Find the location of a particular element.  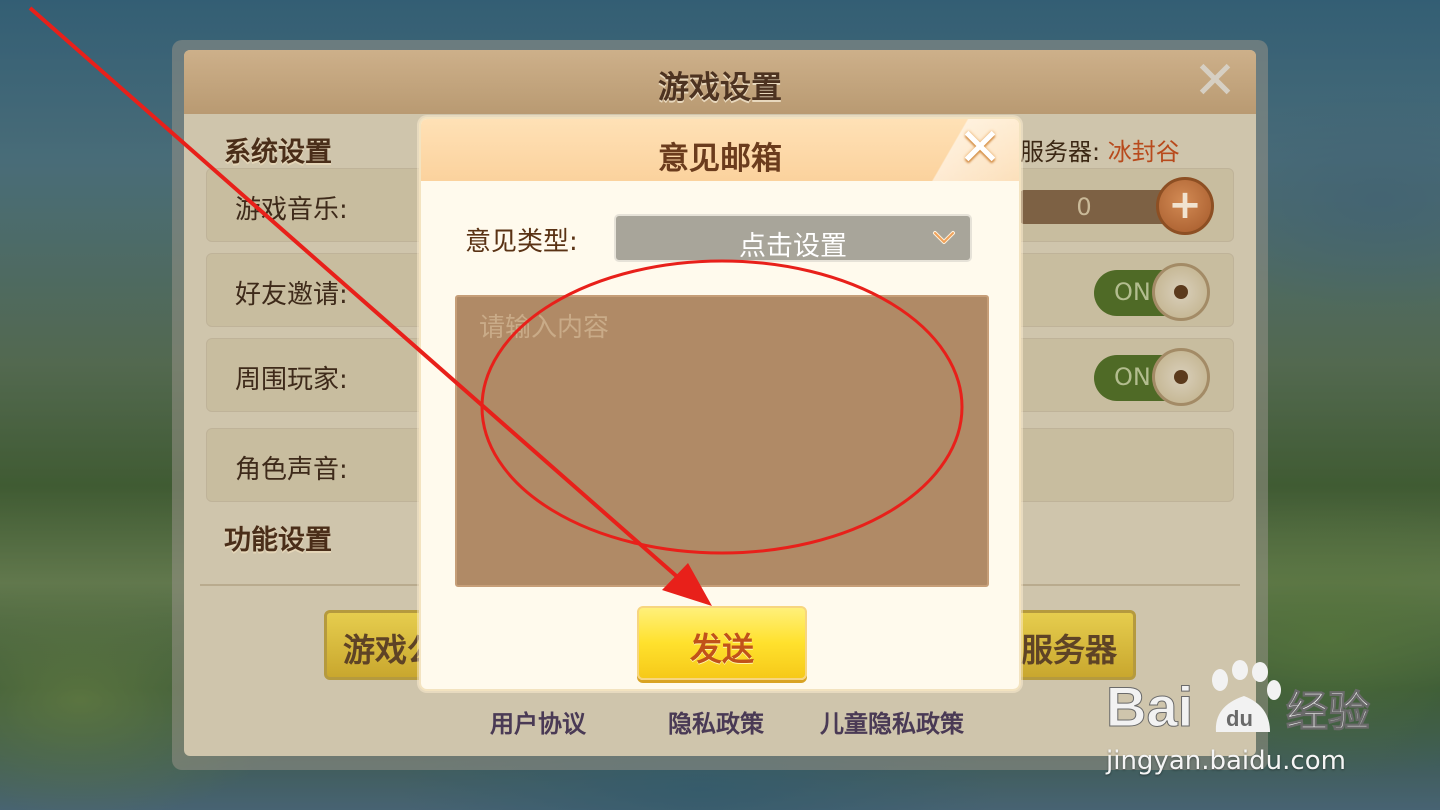

nearby-players-toggle: ON is located at coordinates (1152, 377).